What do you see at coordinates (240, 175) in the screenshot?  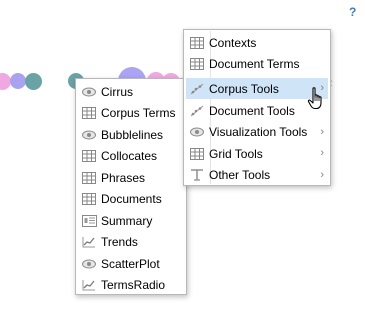 I see `menu-item-label: Other Tools` at bounding box center [240, 175].